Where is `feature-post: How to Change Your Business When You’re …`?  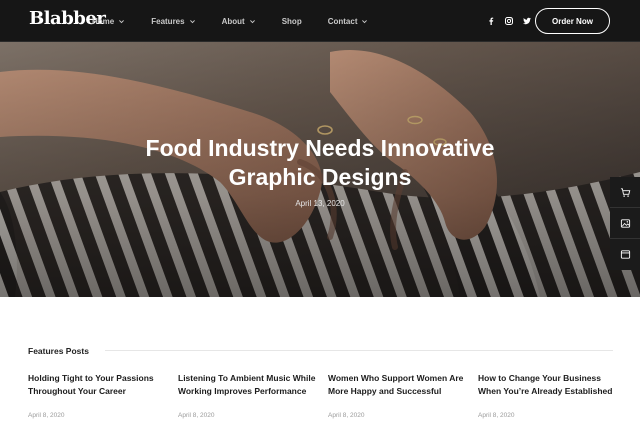
feature-post: How to Change Your Business When You’re … is located at coordinates (547, 395).